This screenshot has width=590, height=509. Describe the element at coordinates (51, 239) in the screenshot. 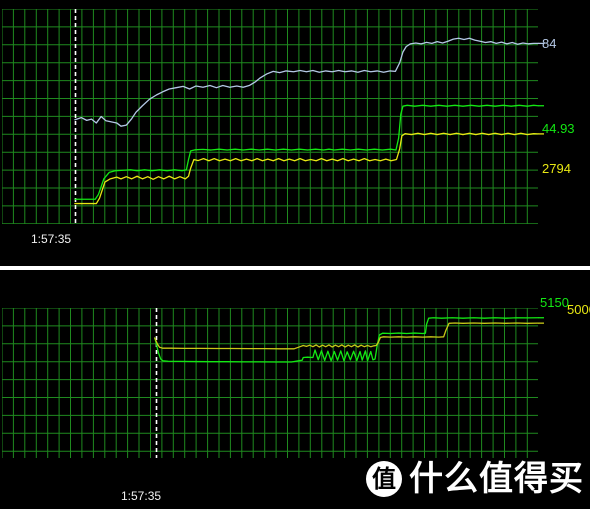

I see `top-timestamp: 1:57:35` at that location.